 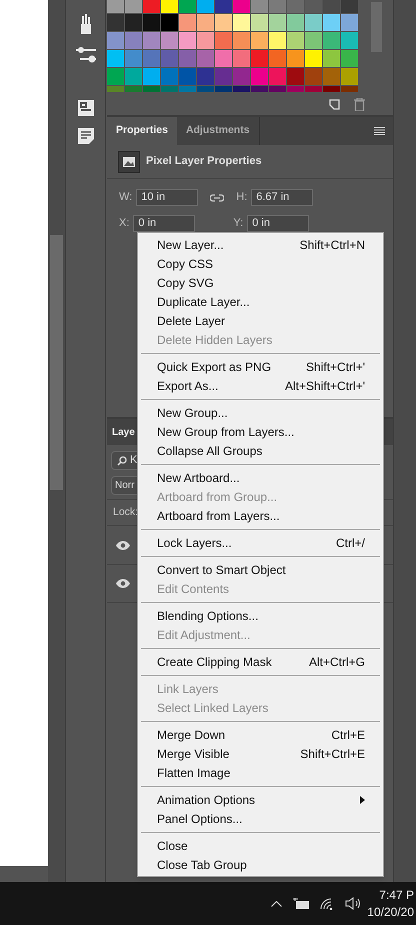 I want to click on menu-item: Convert to Smart Object, so click(x=260, y=569).